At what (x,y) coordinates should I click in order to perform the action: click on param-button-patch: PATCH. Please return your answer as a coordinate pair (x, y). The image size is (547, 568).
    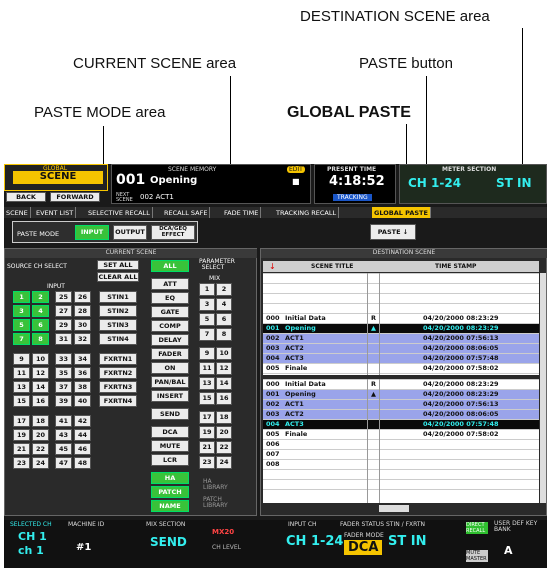
    Looking at the image, I should click on (170, 492).